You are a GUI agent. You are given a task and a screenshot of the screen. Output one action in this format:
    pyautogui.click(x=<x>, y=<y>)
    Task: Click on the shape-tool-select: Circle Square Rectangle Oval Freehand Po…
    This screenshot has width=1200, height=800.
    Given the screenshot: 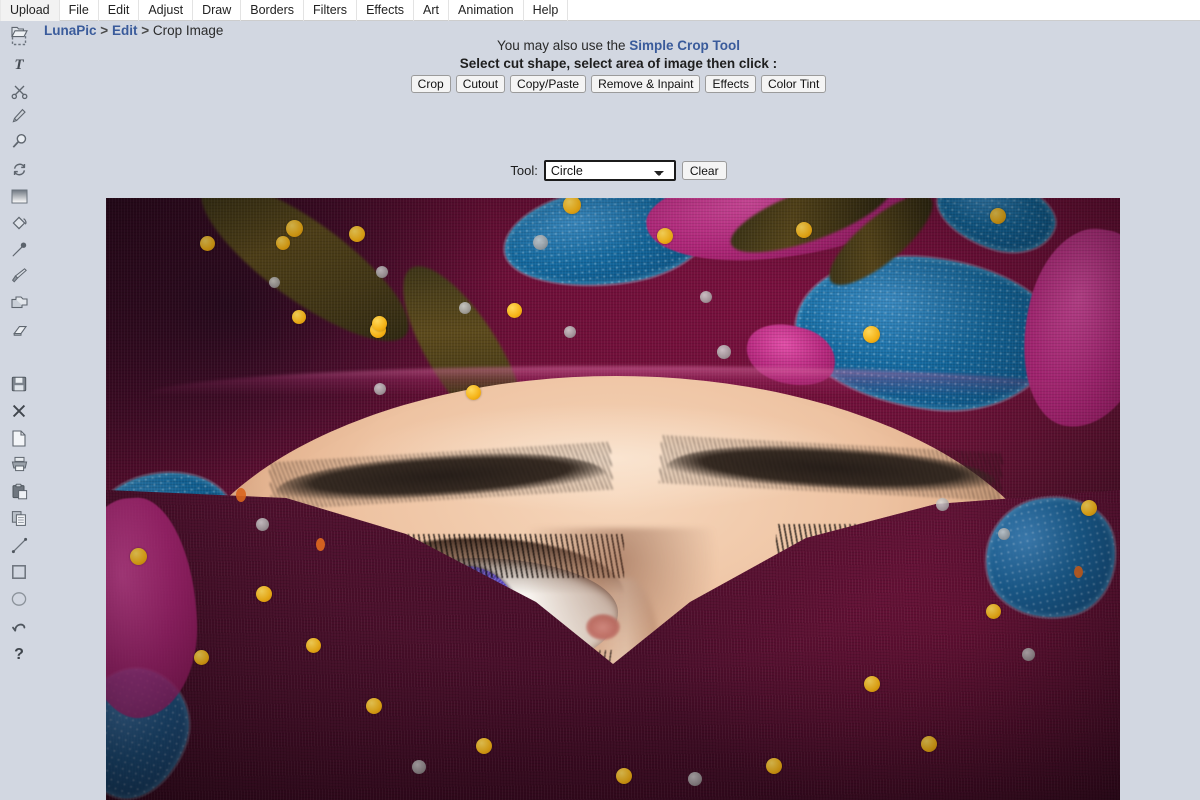 What is the action you would take?
    pyautogui.click(x=609, y=170)
    